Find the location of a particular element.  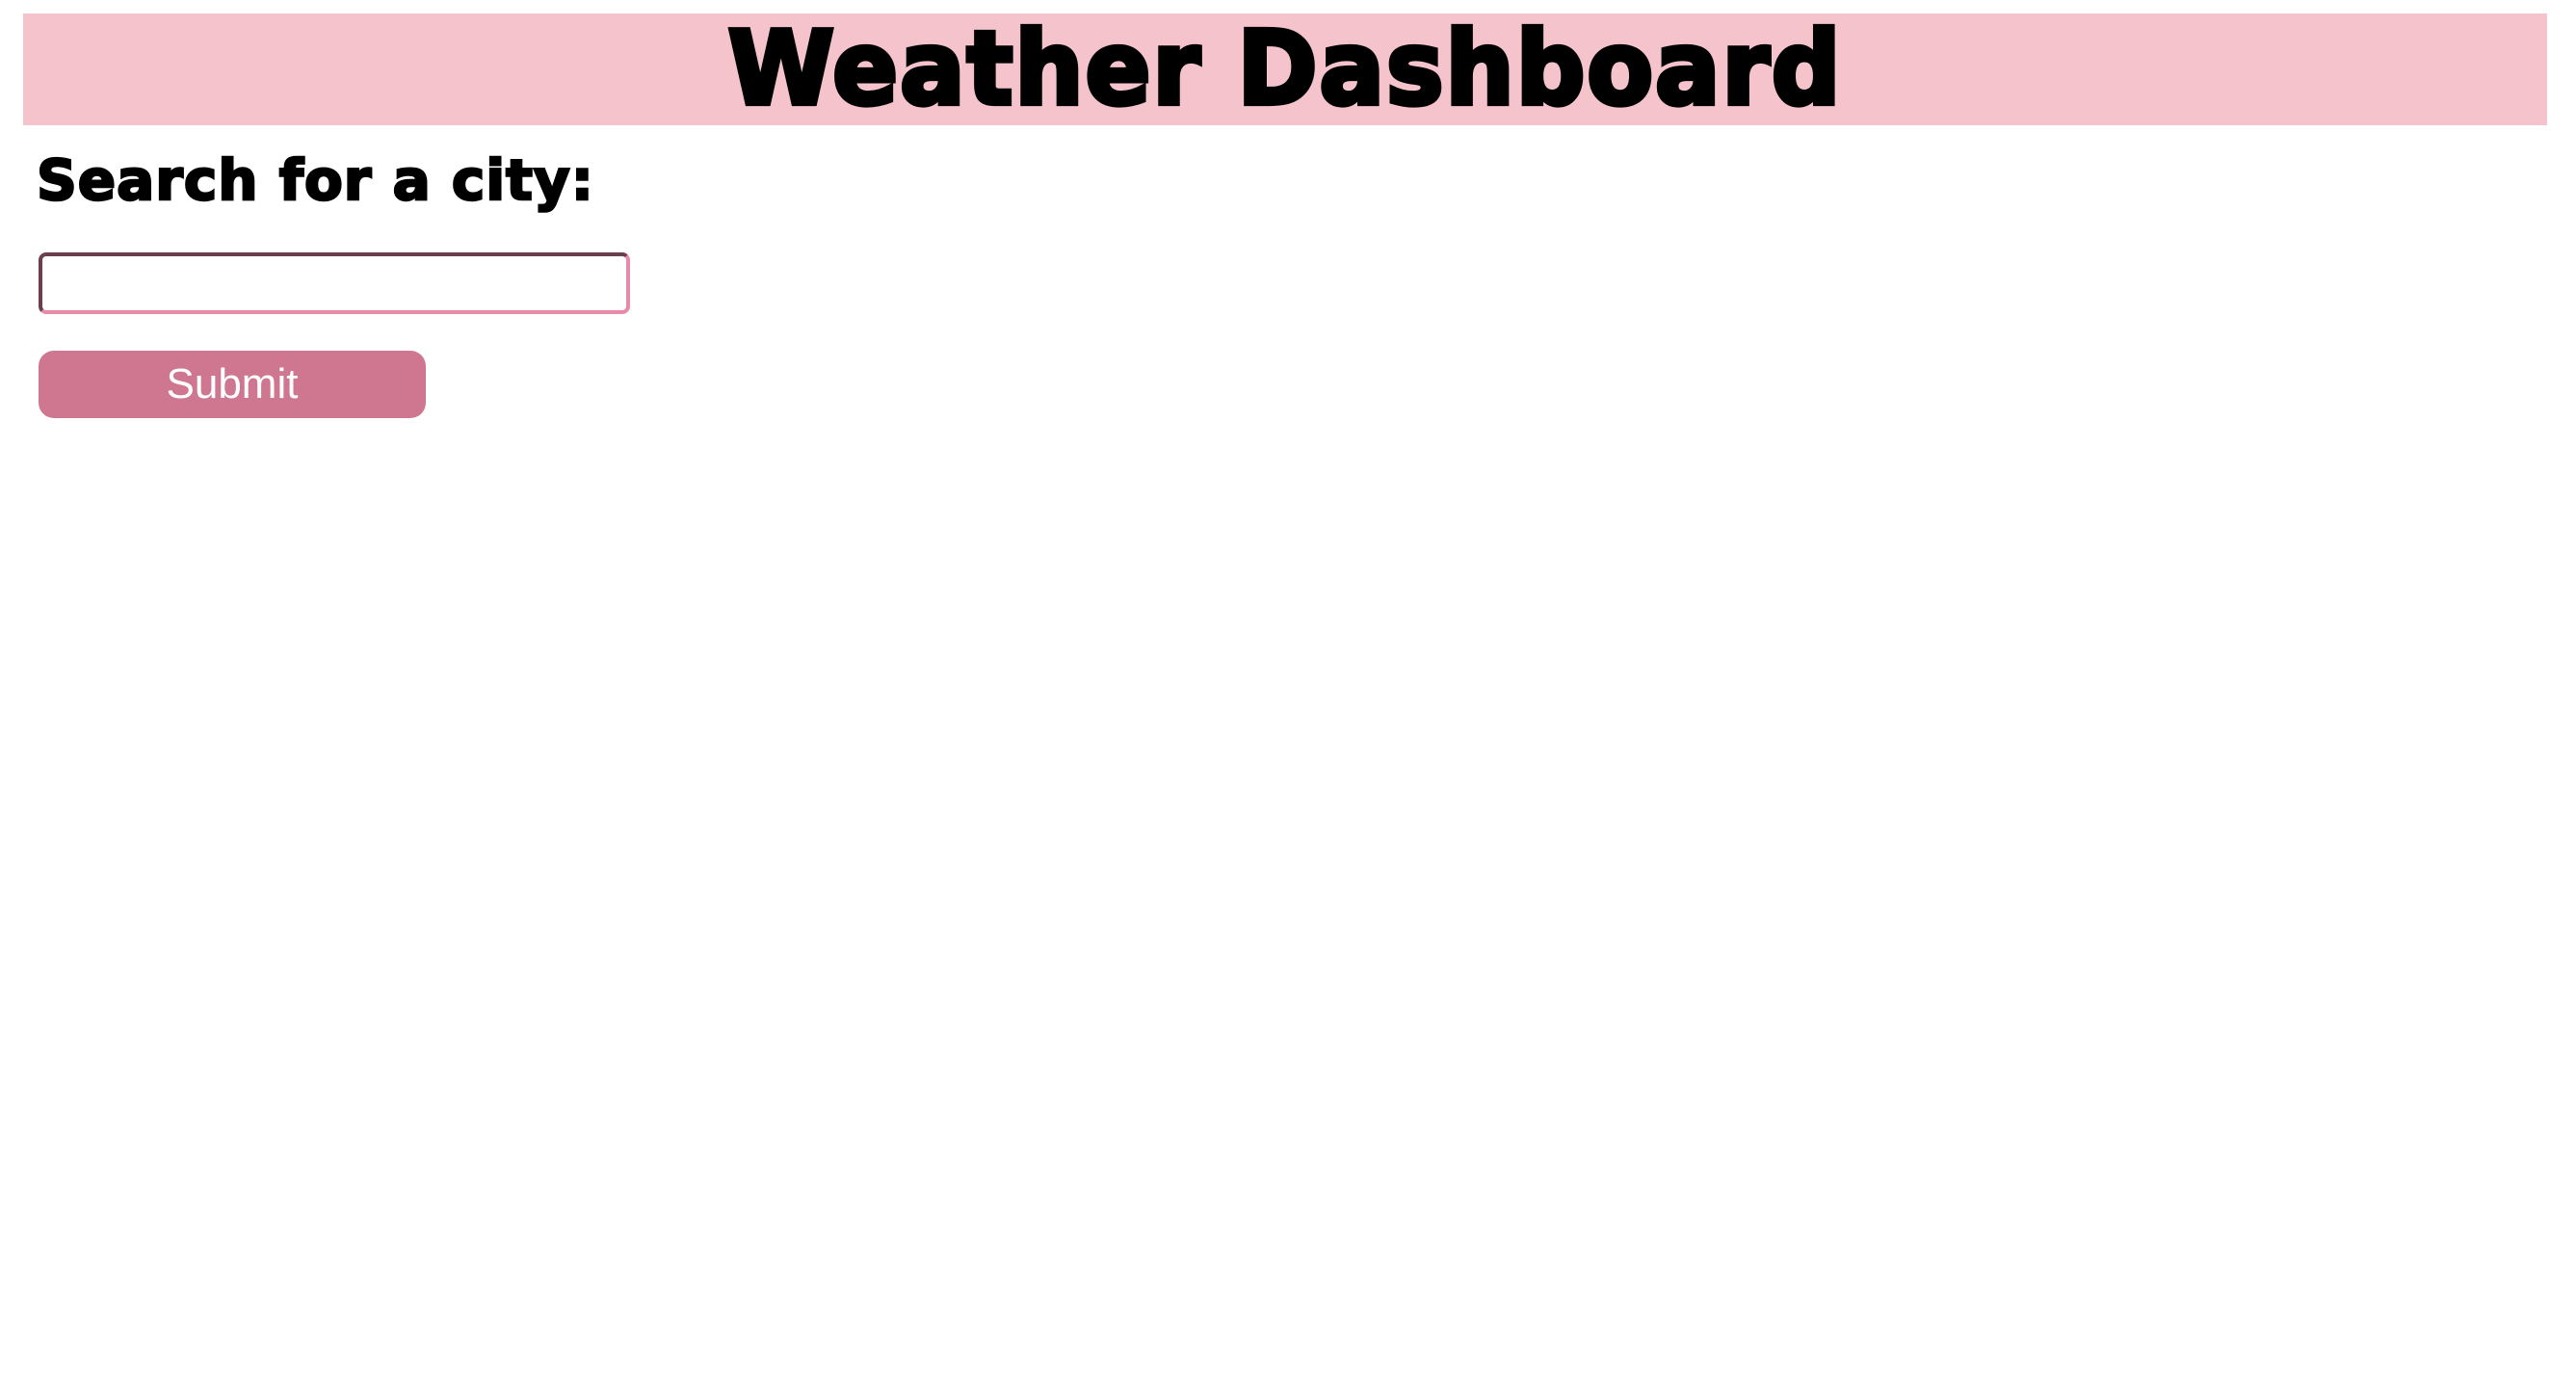

page-title: Weather Dashboard is located at coordinates (1284, 69).